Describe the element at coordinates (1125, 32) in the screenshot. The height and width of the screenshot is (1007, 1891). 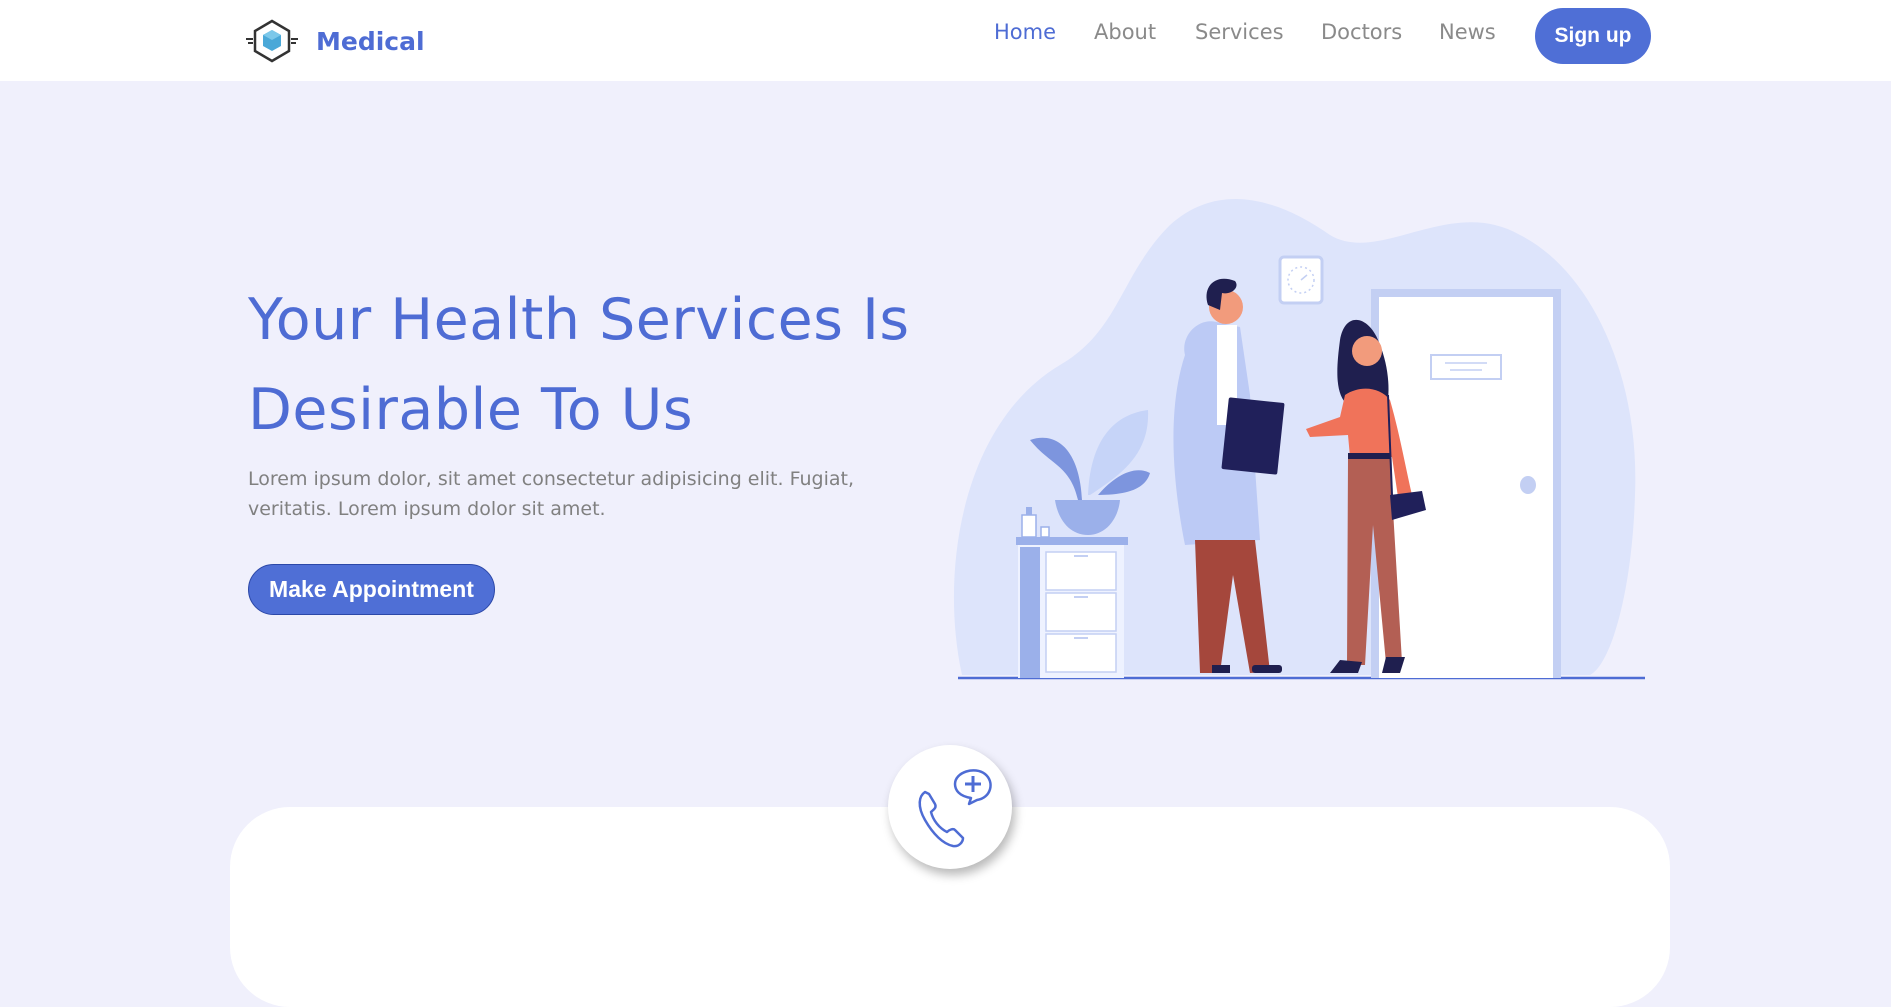
I see `nav-about: About` at that location.